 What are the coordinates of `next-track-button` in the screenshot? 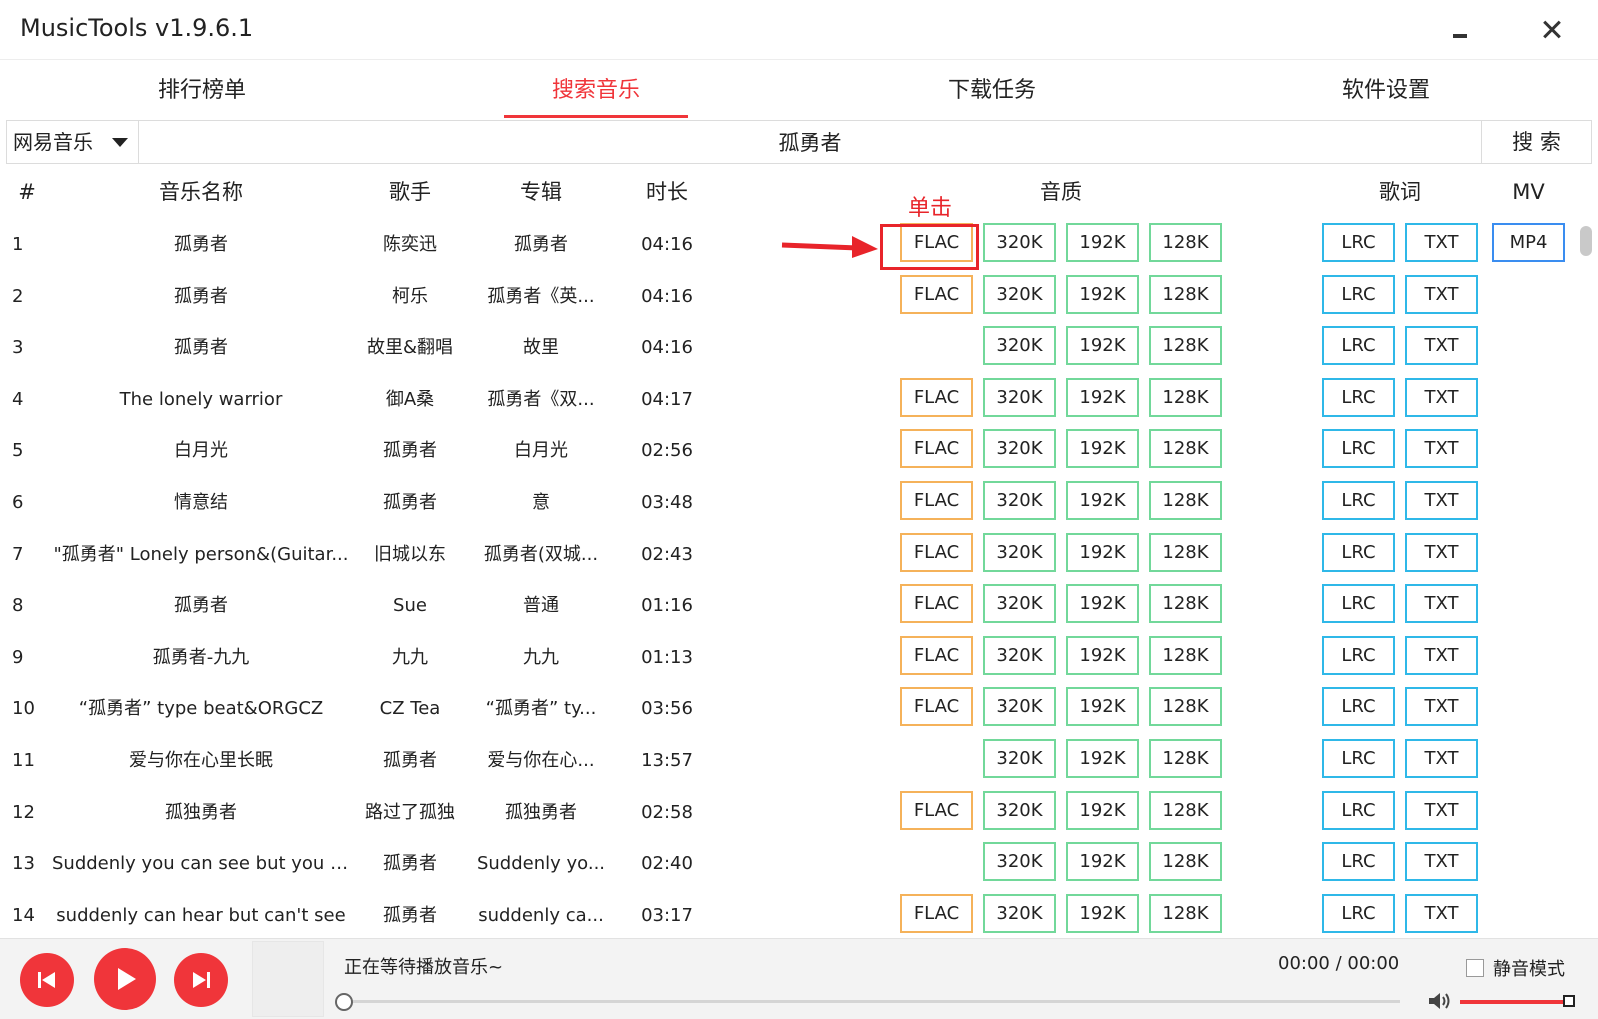 It's located at (201, 980).